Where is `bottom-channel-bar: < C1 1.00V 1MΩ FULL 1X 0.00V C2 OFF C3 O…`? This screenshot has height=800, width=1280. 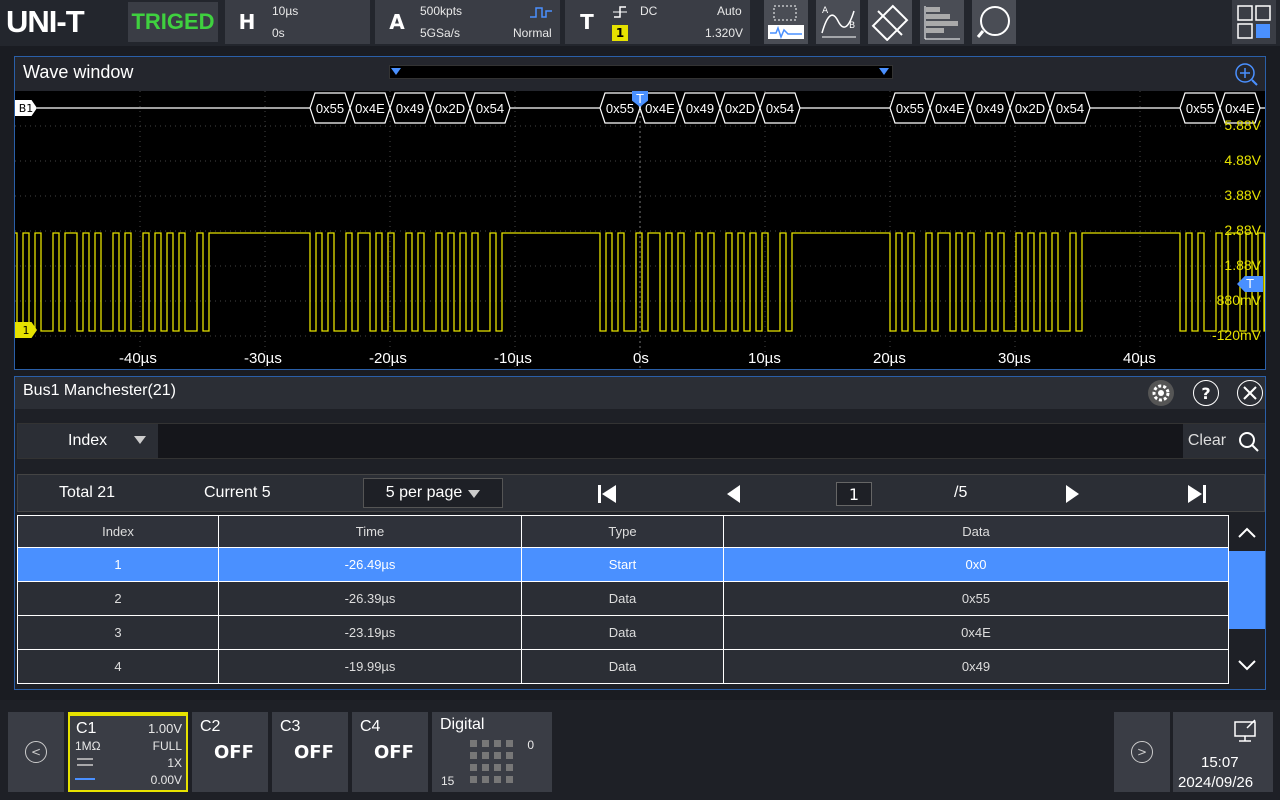
bottom-channel-bar: < C1 1.00V 1MΩ FULL 1X 0.00V C2 OFF C3 O… is located at coordinates (640, 750).